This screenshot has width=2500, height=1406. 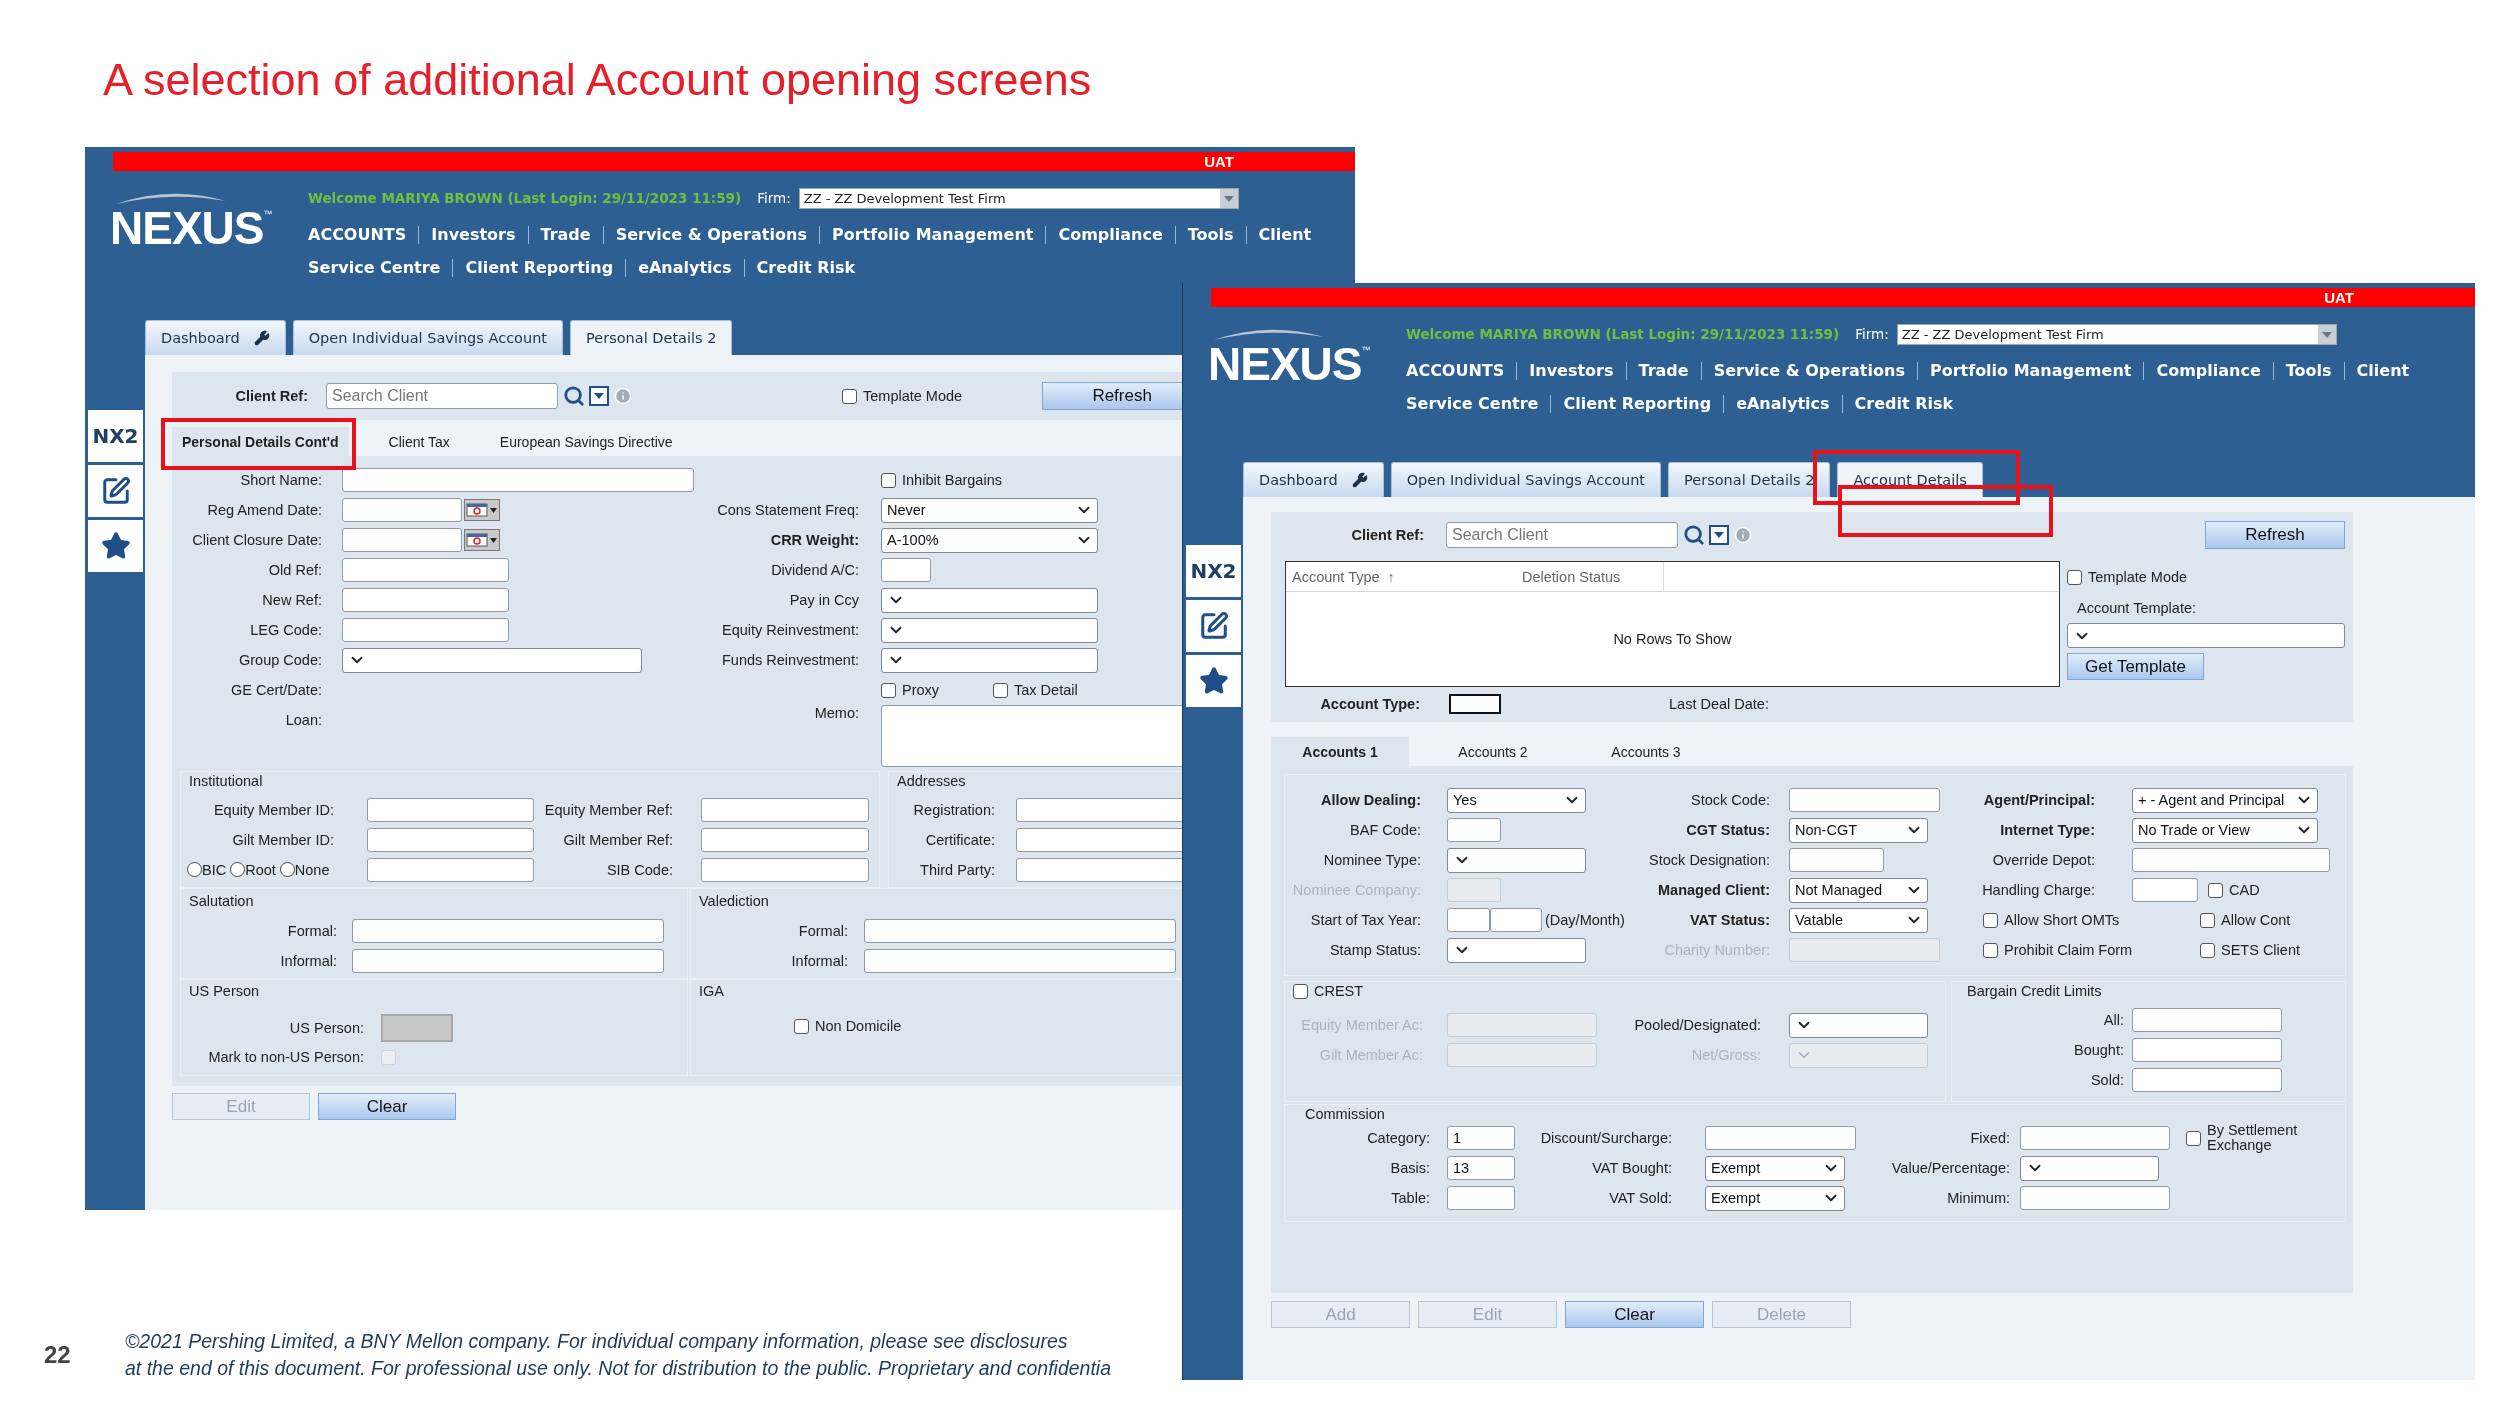 What do you see at coordinates (952, 480) in the screenshot?
I see `checkbox-label: Inhibit Bargains` at bounding box center [952, 480].